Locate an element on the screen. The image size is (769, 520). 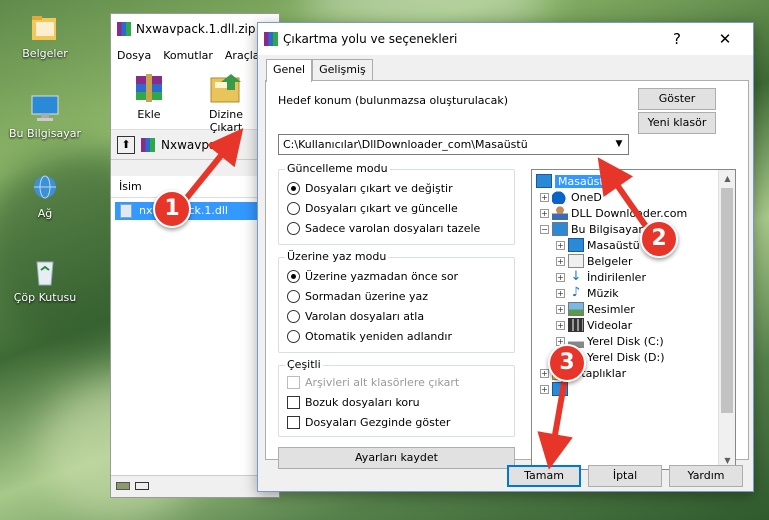
option-label: Dosyaları Gezginde göster is located at coordinates (378, 422).